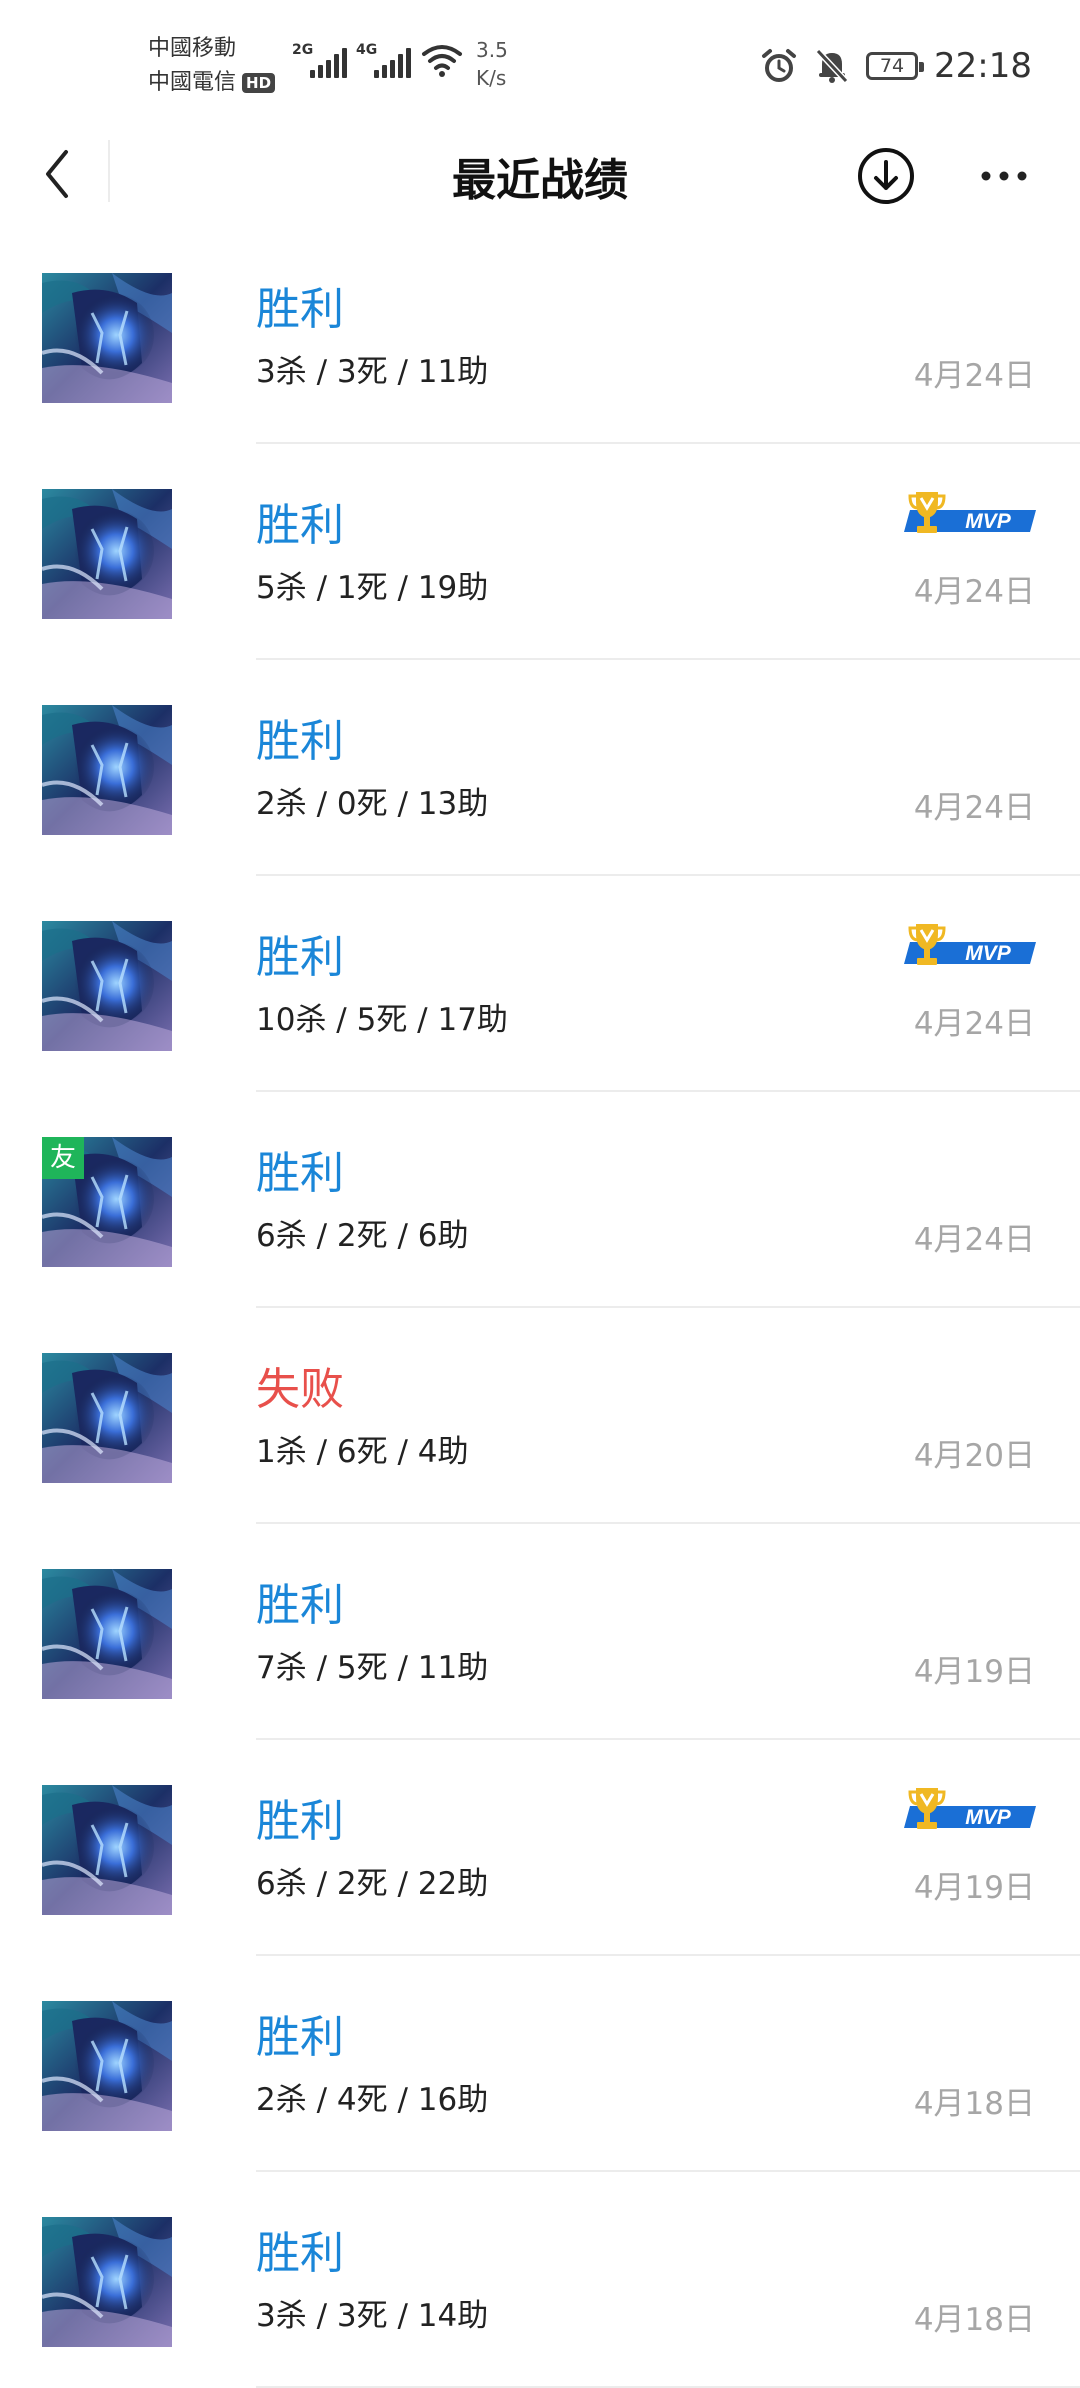 The height and width of the screenshot is (2388, 1080). Describe the element at coordinates (384, 63) in the screenshot. I see `signal-4g-icon: 4G` at that location.